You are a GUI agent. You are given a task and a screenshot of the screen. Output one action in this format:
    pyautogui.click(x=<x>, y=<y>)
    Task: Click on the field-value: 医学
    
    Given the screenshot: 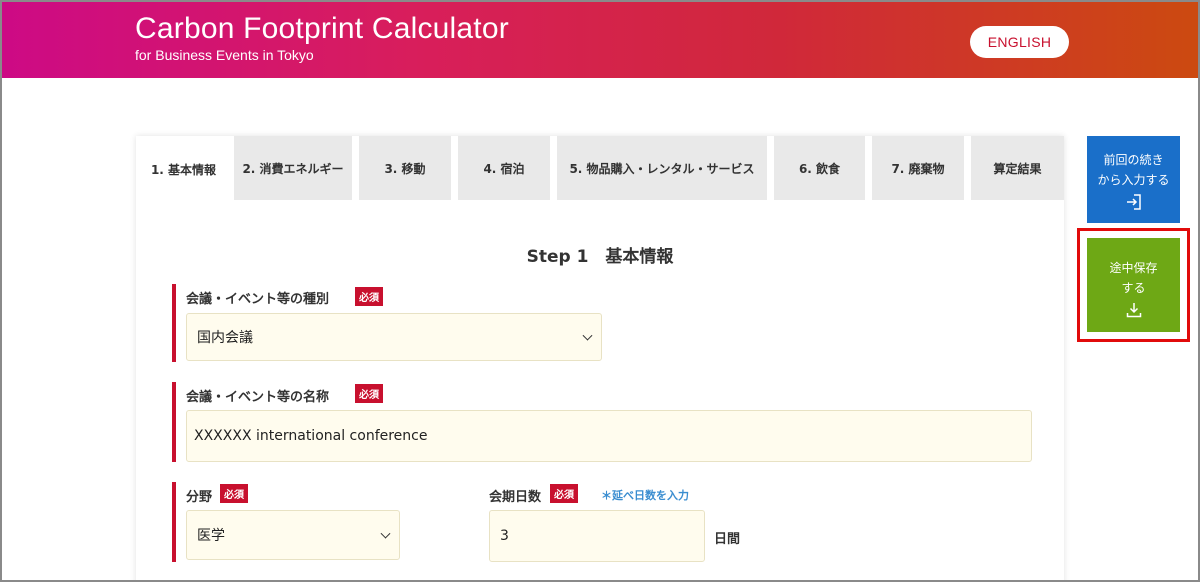 What is the action you would take?
    pyautogui.click(x=211, y=536)
    